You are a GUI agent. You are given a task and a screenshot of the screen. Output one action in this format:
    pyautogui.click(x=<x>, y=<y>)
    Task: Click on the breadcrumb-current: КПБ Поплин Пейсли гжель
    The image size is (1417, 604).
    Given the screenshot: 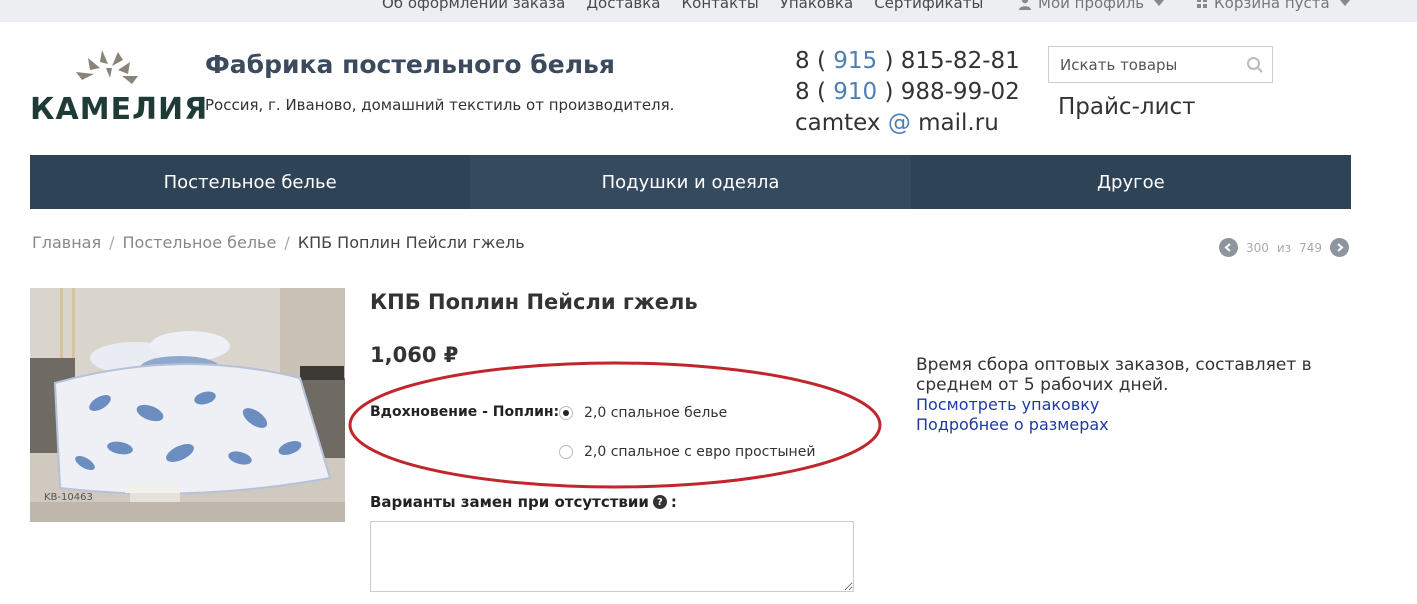 What is the action you would take?
    pyautogui.click(x=411, y=242)
    